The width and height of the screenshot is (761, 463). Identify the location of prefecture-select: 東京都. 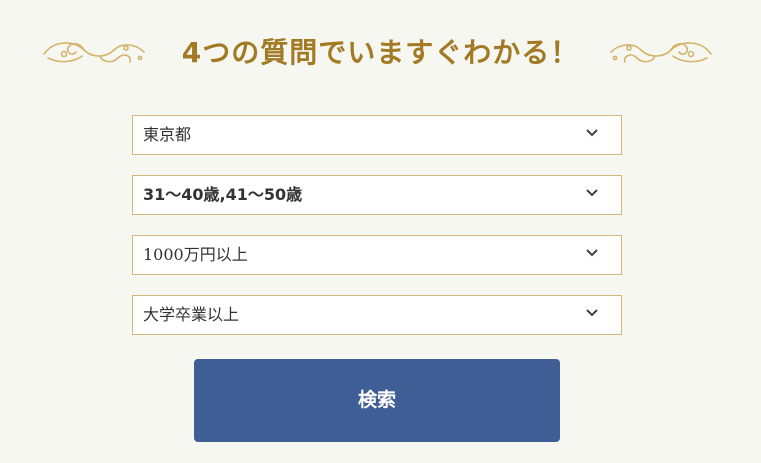
(377, 135).